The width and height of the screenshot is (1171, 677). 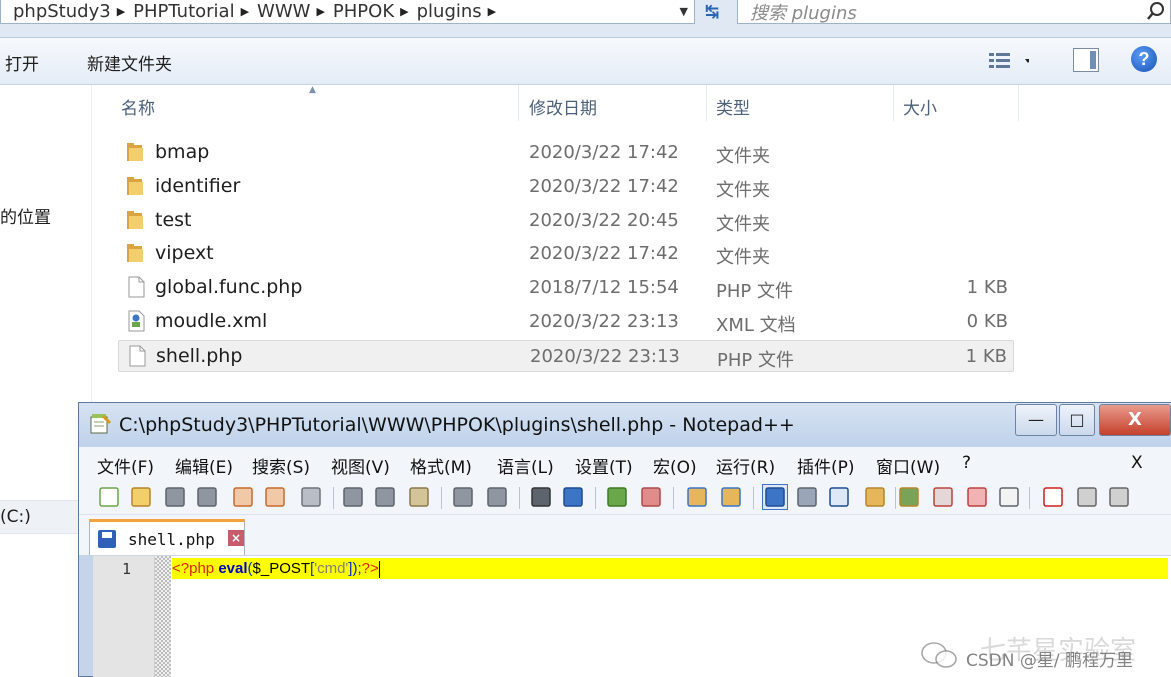 I want to click on menu-item: 编辑(E), so click(x=204, y=465).